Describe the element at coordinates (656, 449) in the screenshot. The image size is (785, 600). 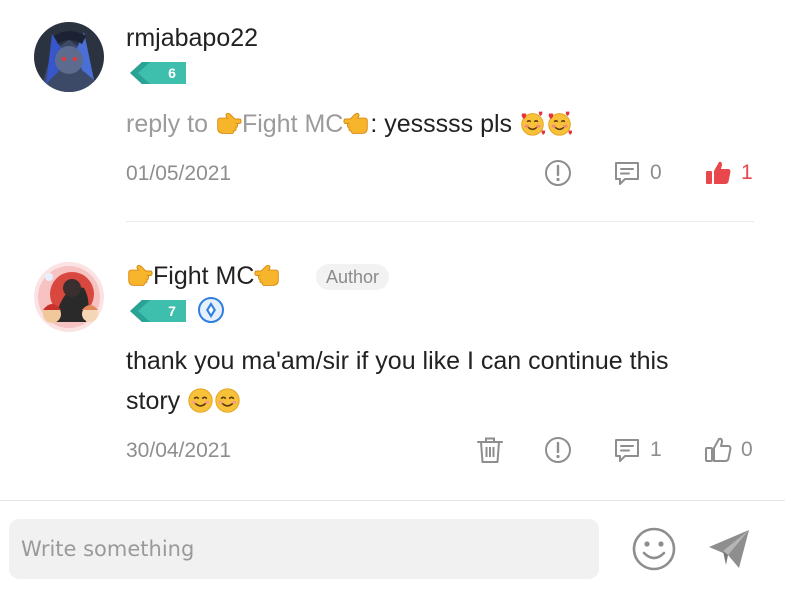
I see `reply-count: 1` at that location.